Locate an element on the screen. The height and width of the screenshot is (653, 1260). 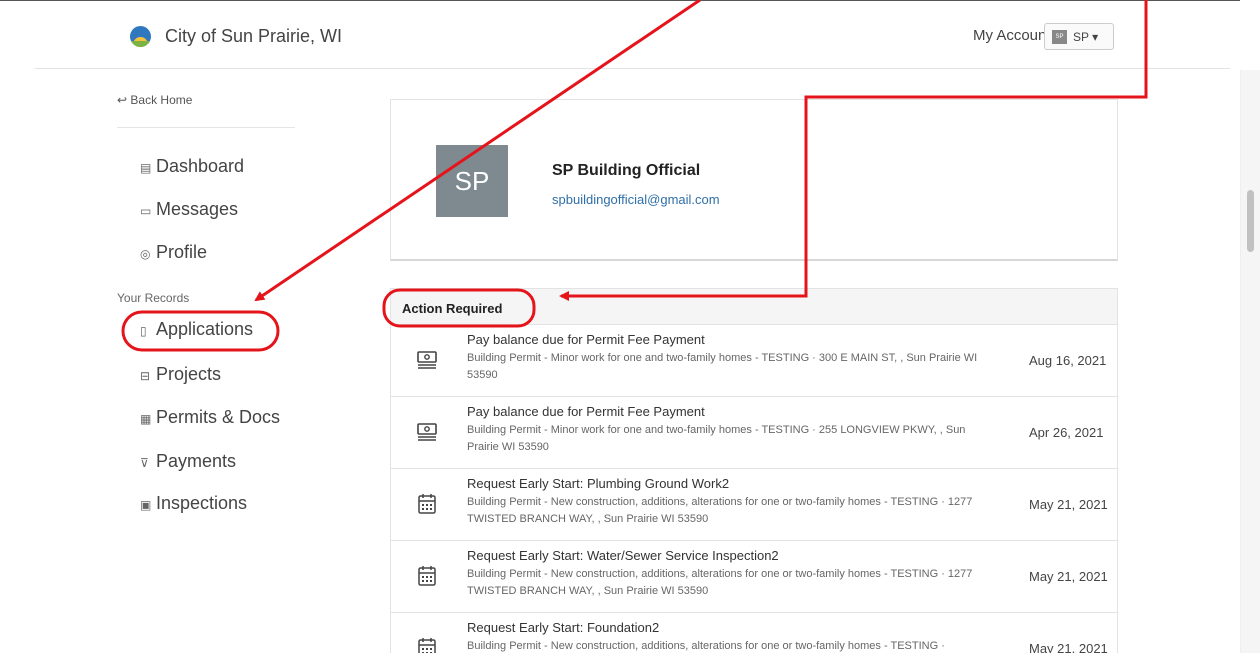
sidebar-item-applications: ▯ Applications is located at coordinates (196, 329).